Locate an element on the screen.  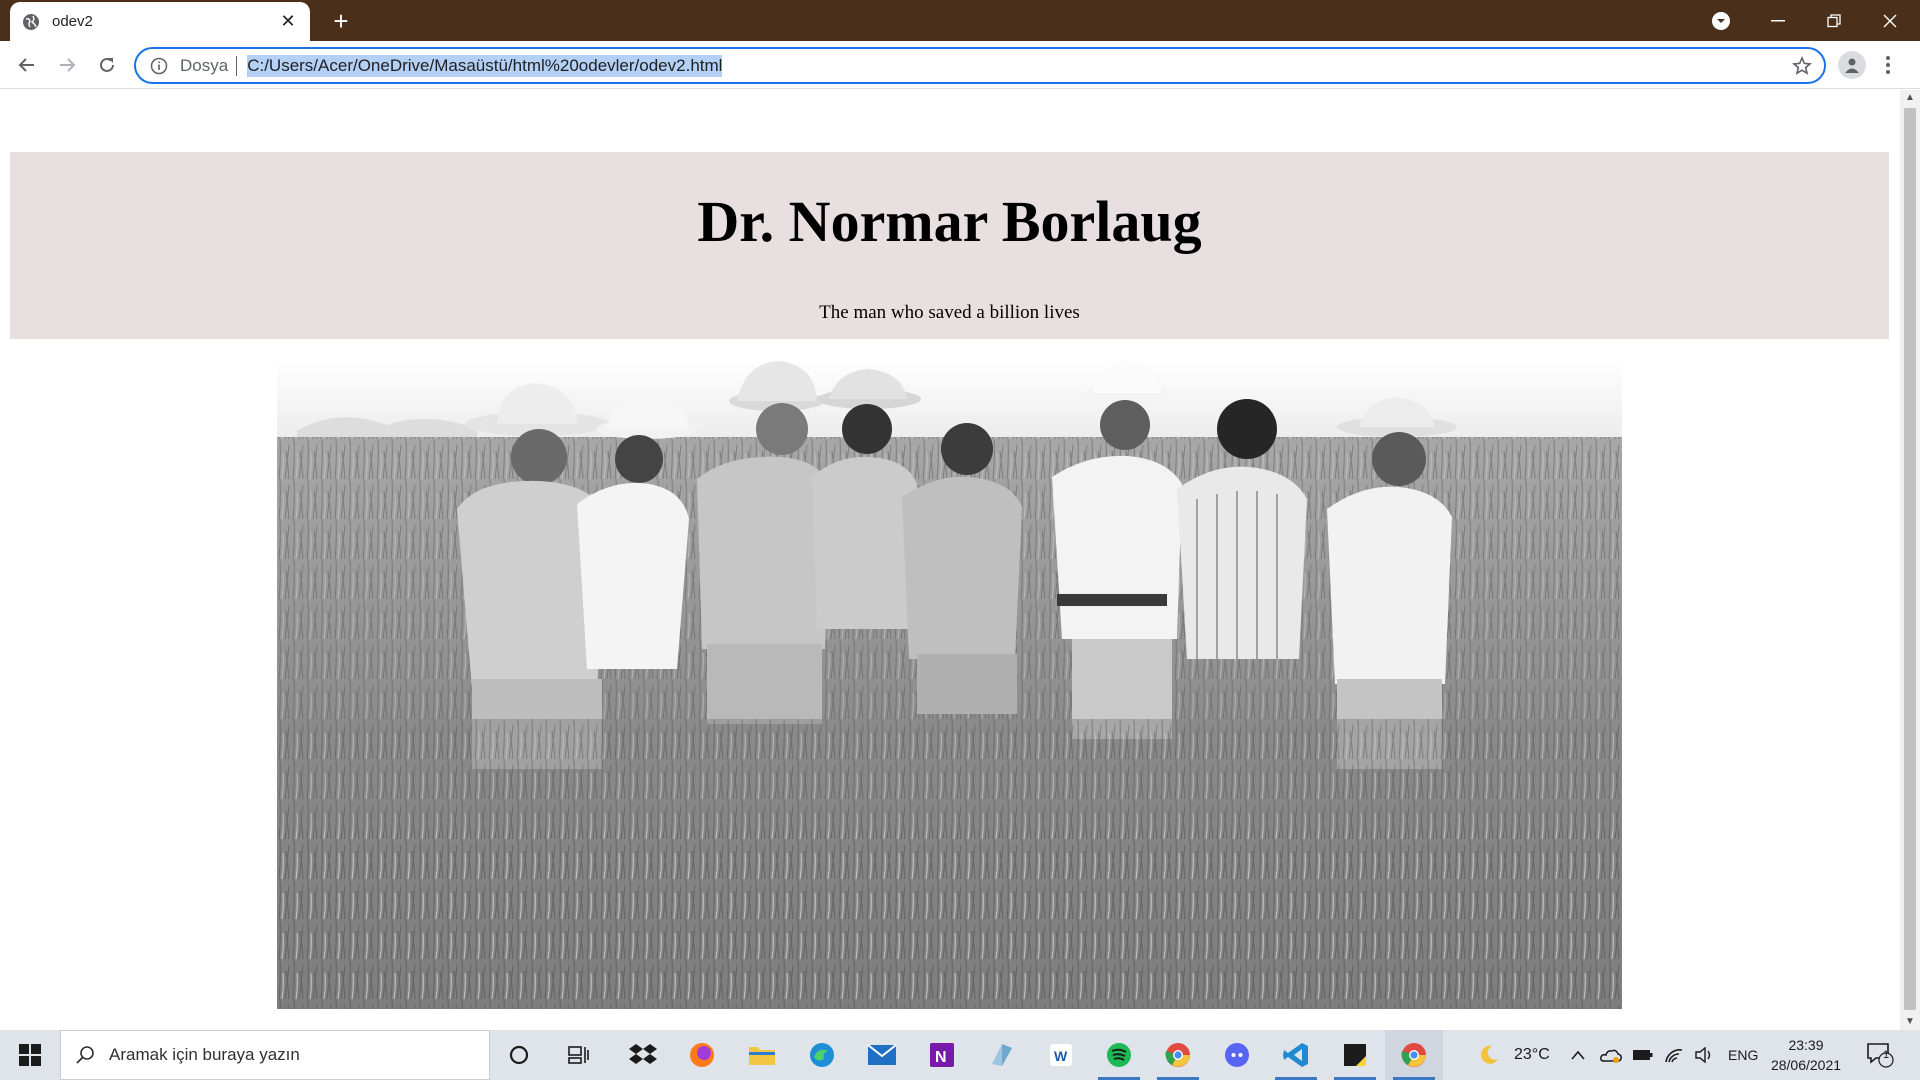
onenote-icon: N is located at coordinates (942, 1055).